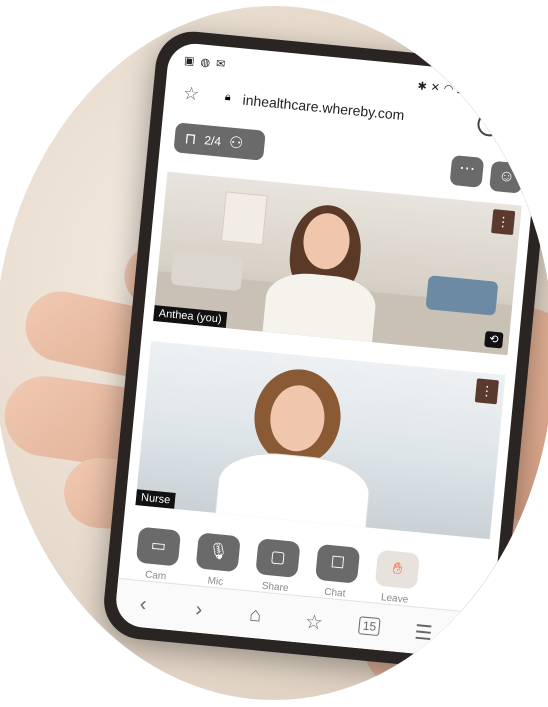 This screenshot has height=707, width=548. What do you see at coordinates (191, 94) in the screenshot?
I see `bookmark-star-icon: ☆` at bounding box center [191, 94].